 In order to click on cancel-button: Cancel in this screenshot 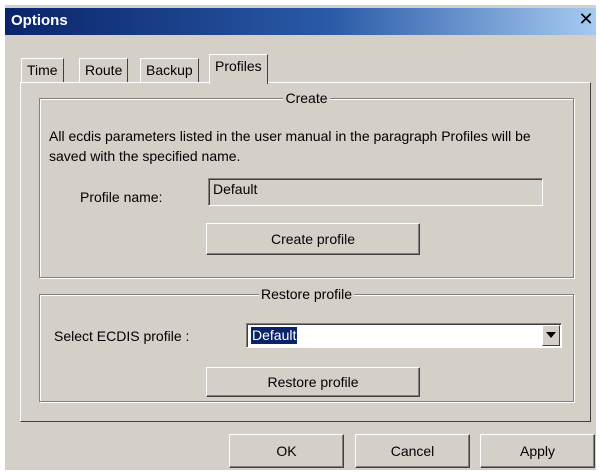, I will do `click(412, 451)`.